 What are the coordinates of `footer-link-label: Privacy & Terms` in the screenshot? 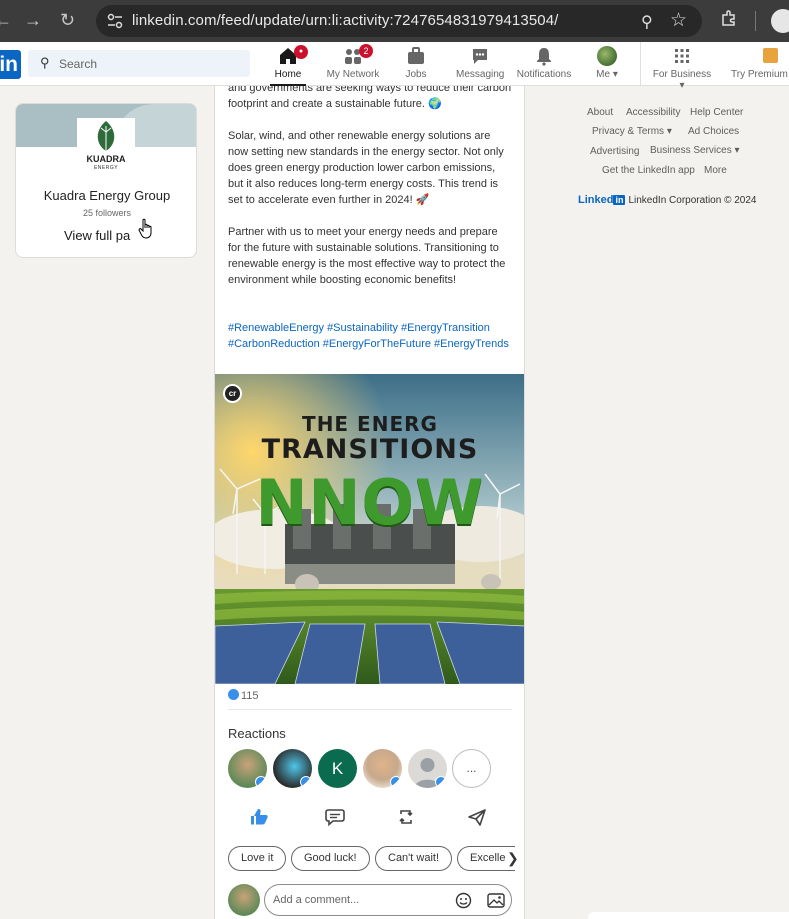 It's located at (628, 131).